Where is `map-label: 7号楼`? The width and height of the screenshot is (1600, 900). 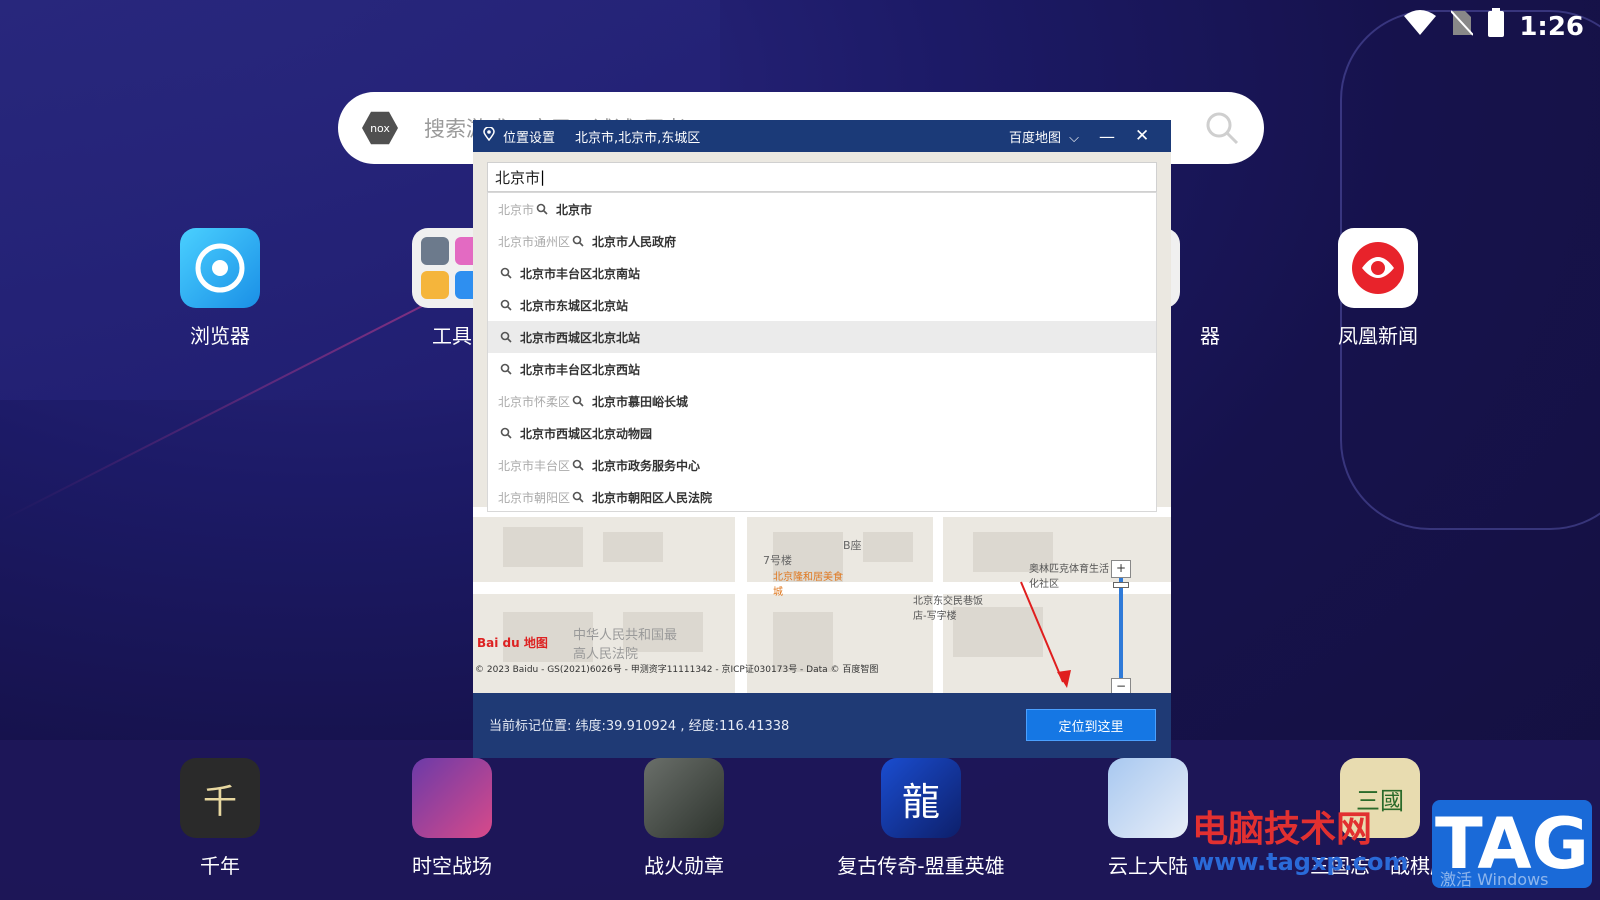
map-label: 7号楼 is located at coordinates (777, 560).